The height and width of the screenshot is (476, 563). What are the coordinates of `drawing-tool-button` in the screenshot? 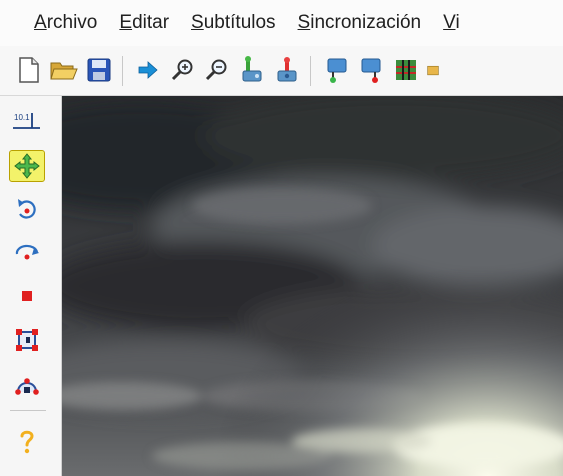 It's located at (27, 384).